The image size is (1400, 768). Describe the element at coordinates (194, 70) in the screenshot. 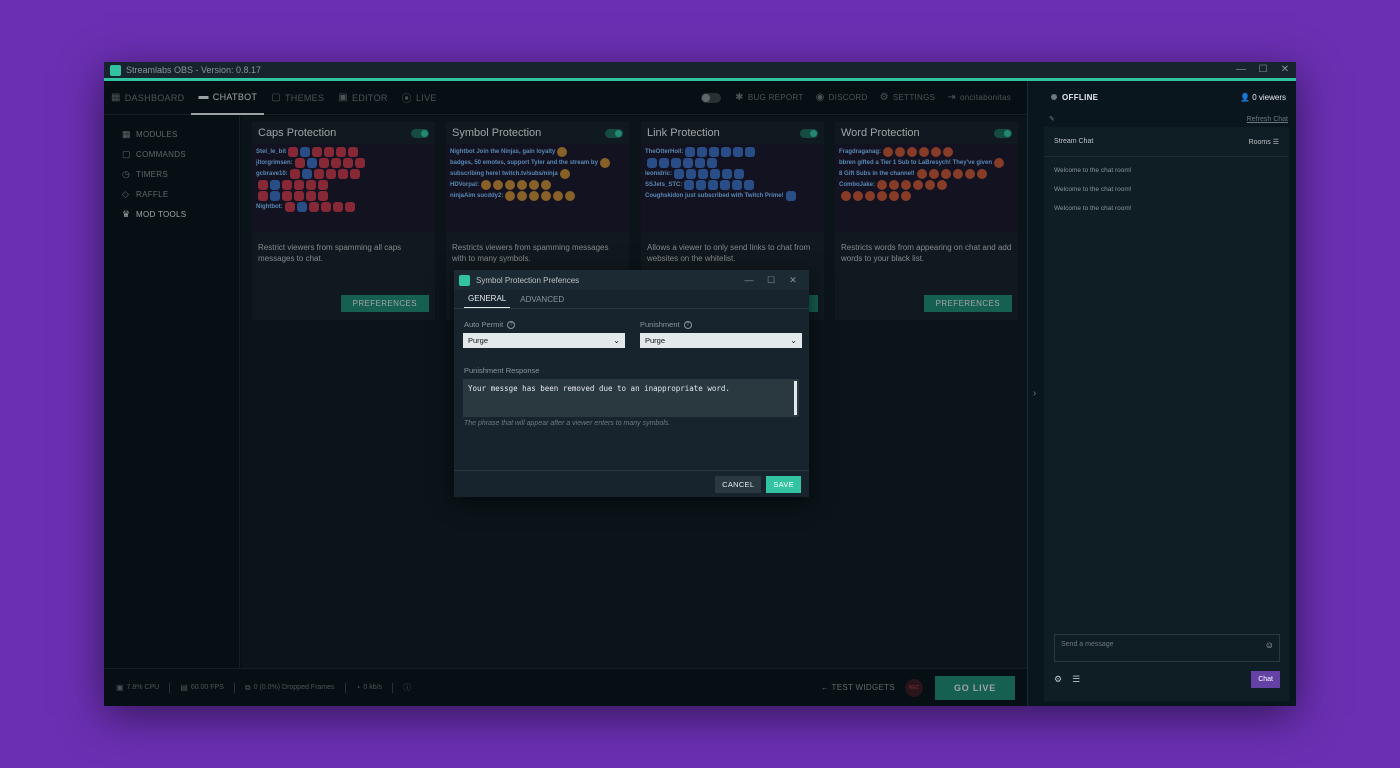

I see `window-title: Streamlabs OBS - Version: 0.8.17` at that location.